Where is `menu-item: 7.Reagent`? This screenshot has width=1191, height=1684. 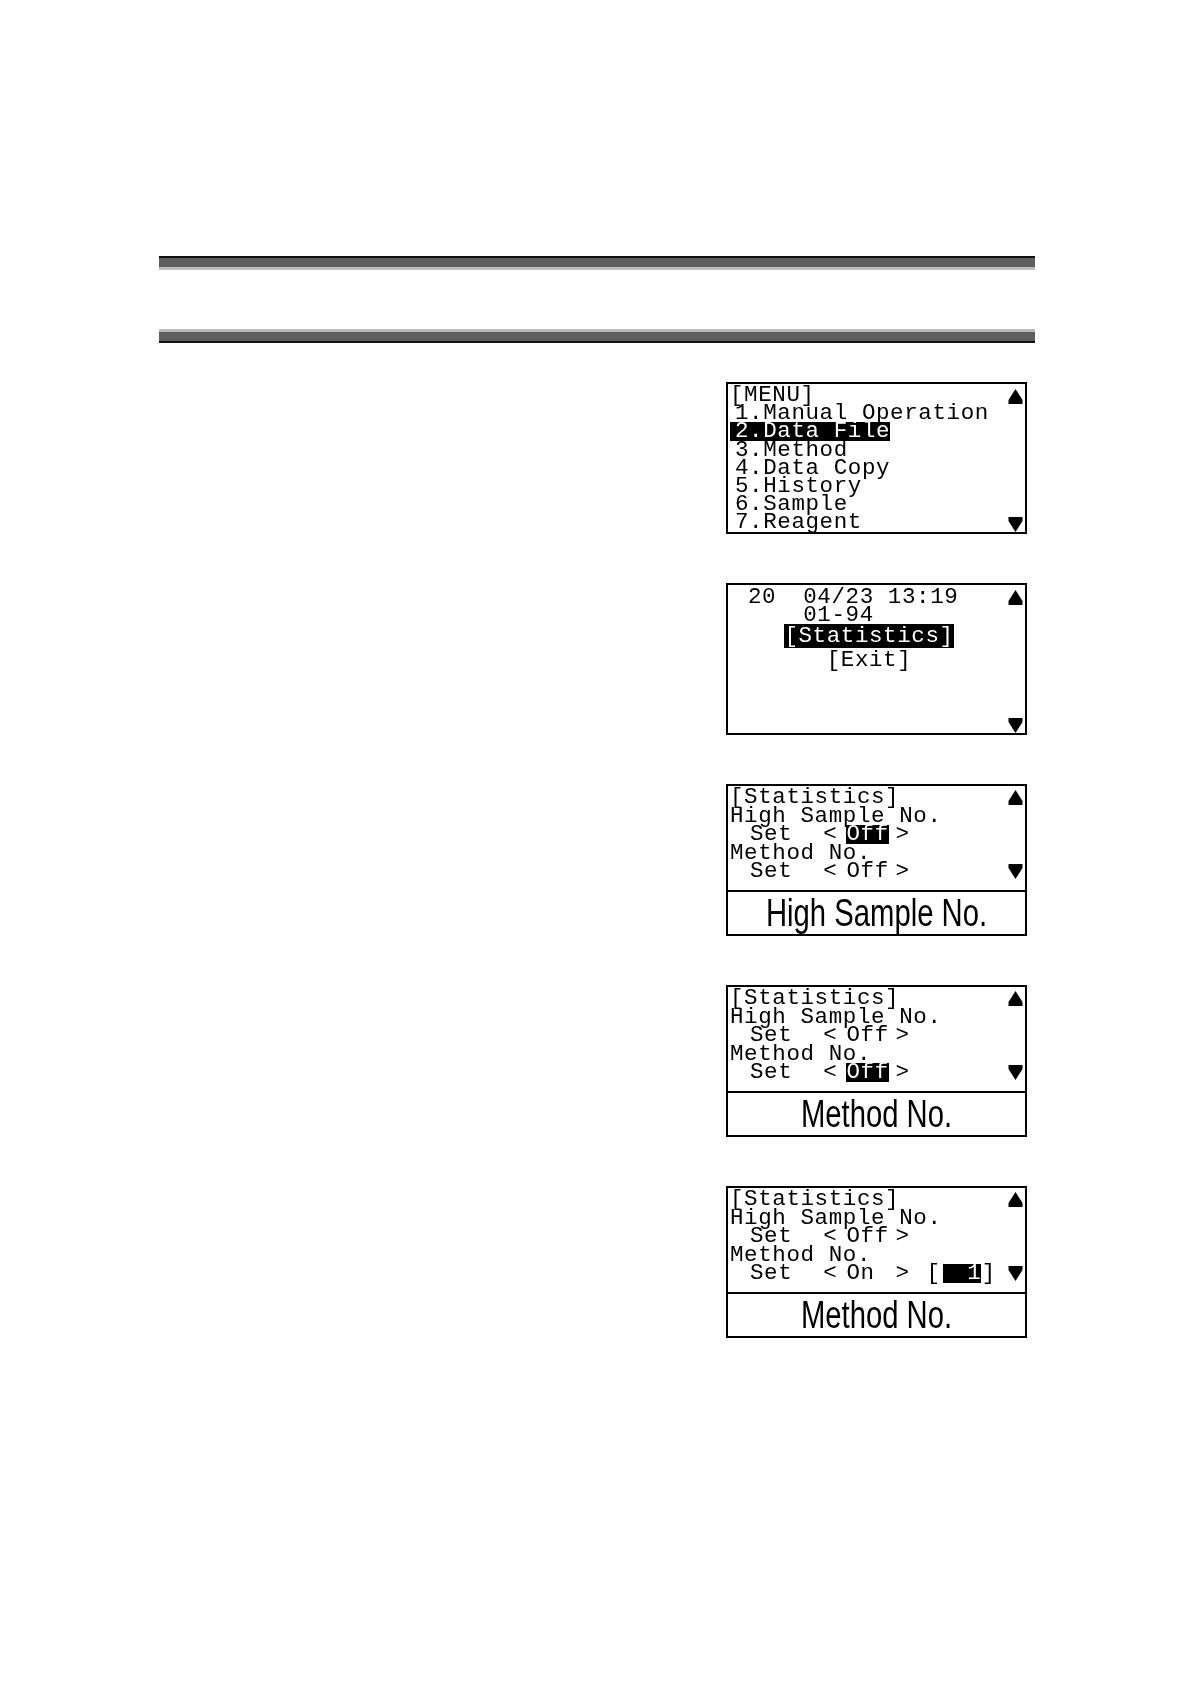
menu-item: 7.Reagent is located at coordinates (796, 522).